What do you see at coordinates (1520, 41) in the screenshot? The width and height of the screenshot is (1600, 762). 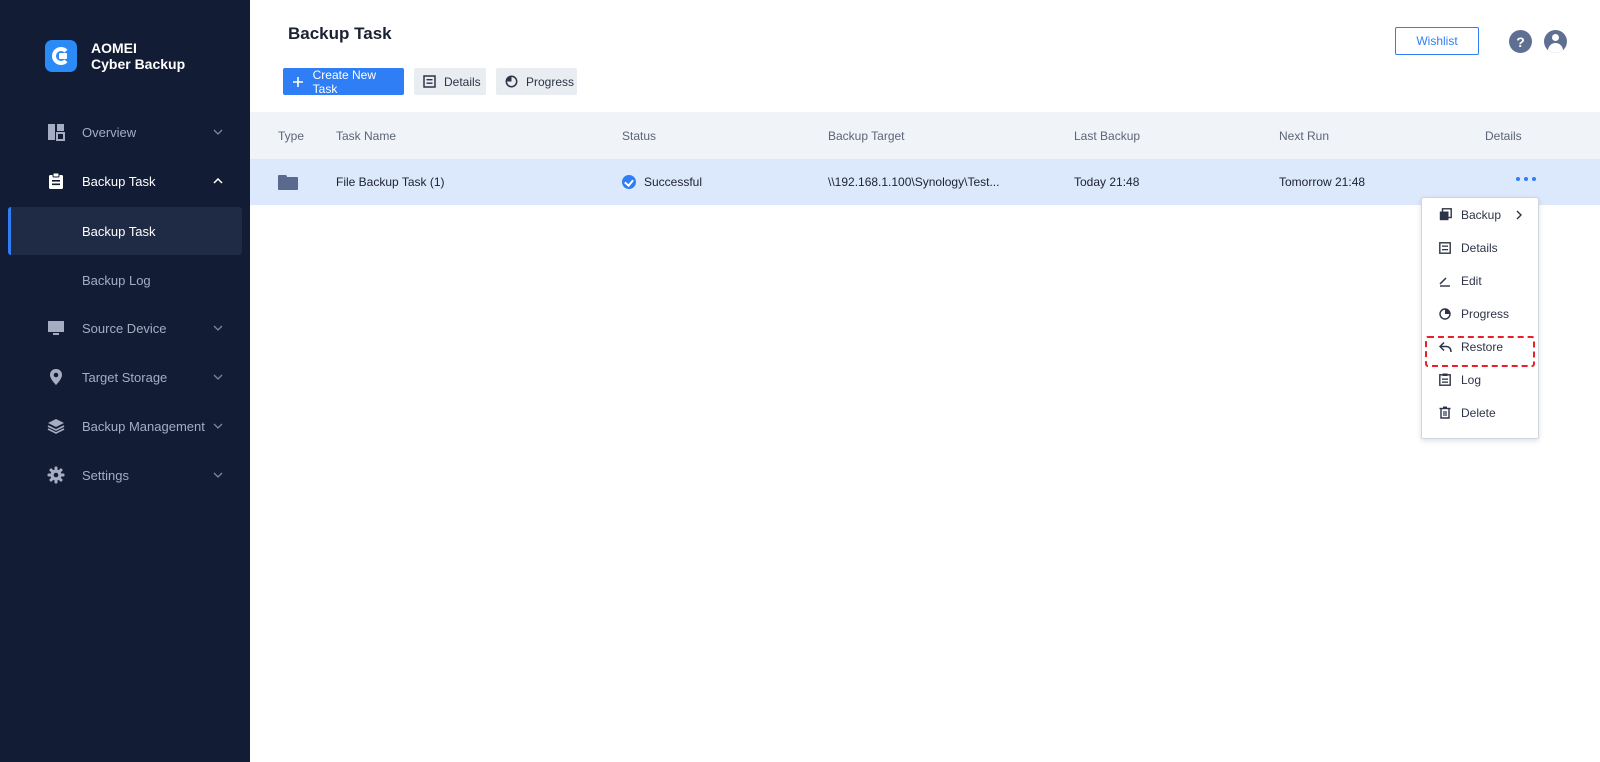 I see `help-icon: ?` at bounding box center [1520, 41].